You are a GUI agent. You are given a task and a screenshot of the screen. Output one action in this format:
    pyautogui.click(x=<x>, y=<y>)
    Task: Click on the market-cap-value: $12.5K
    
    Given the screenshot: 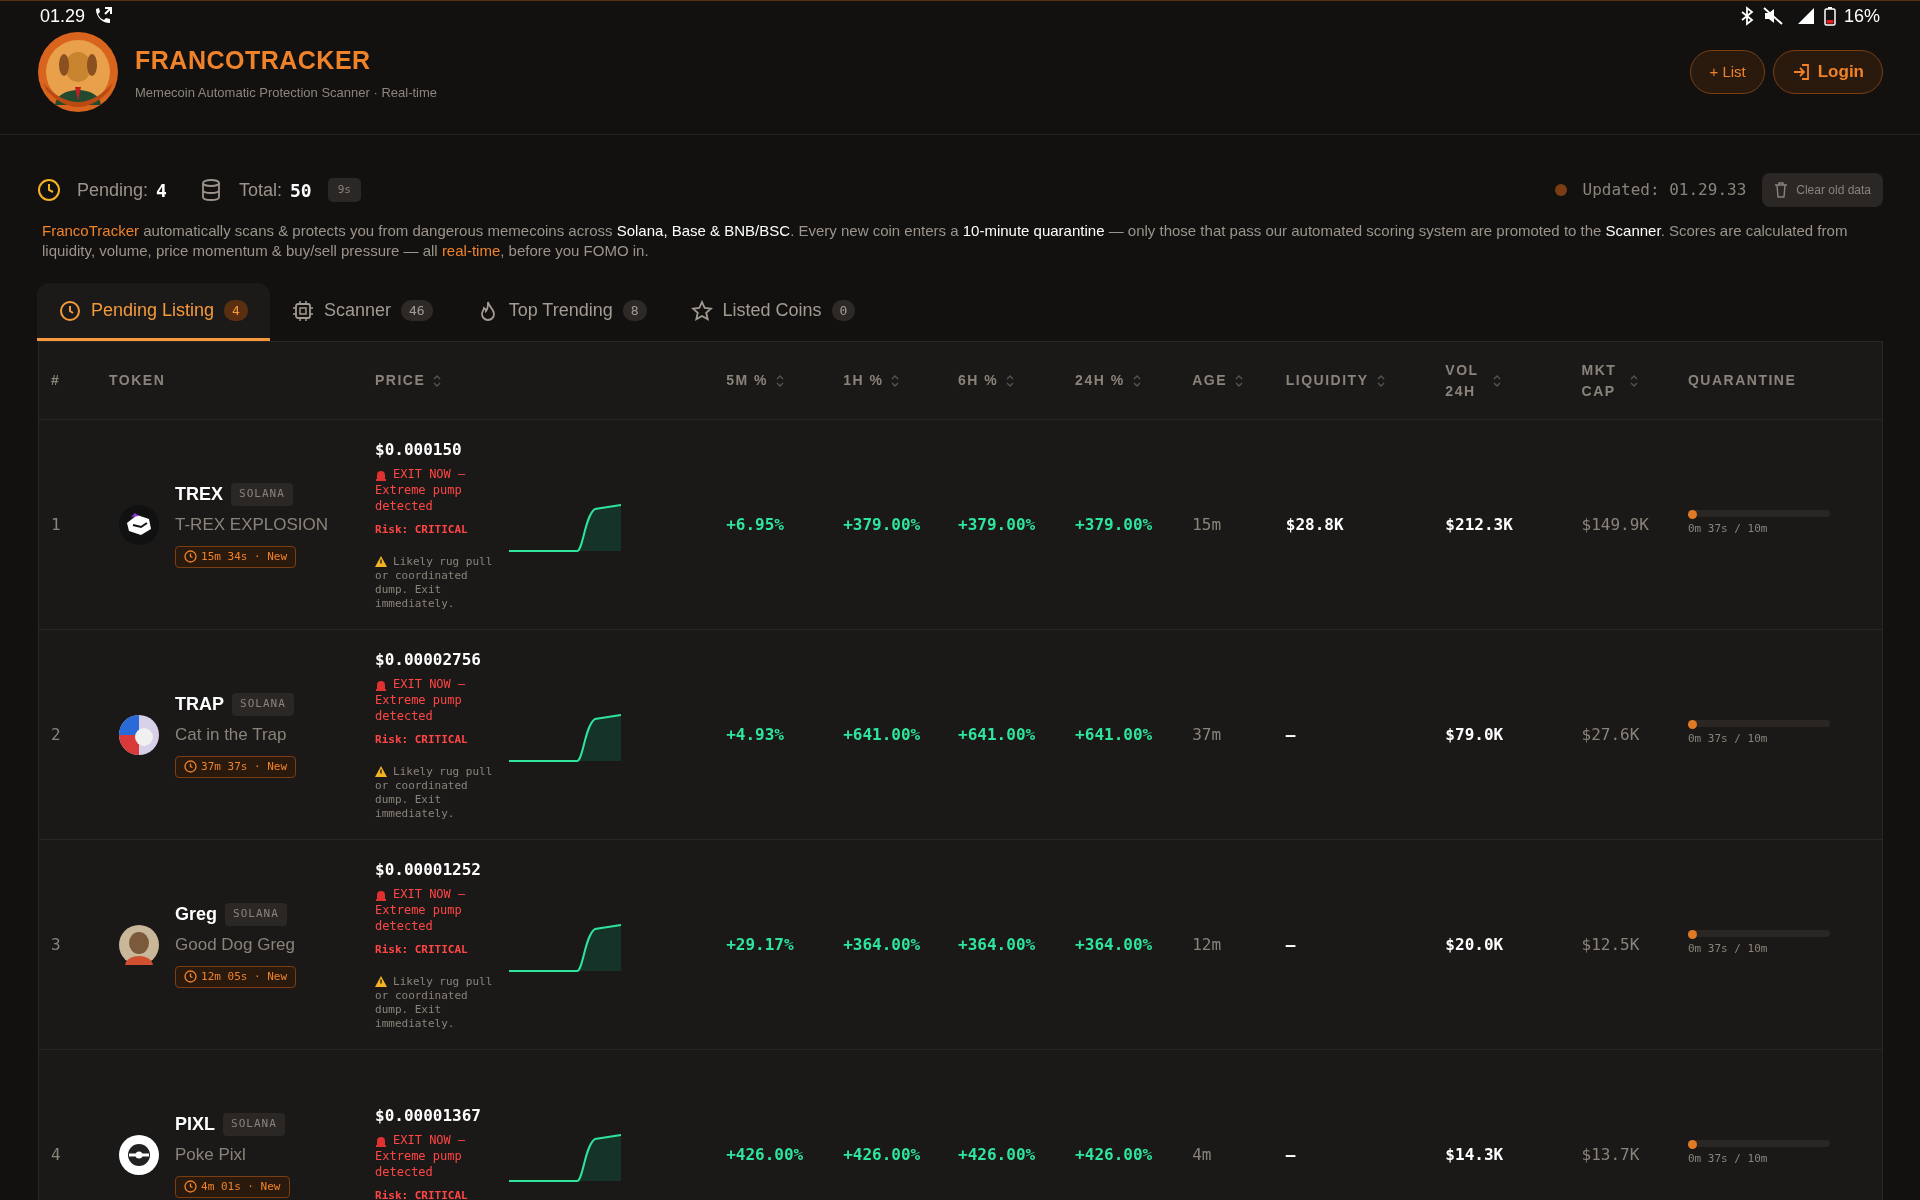 What is the action you would take?
    pyautogui.click(x=1610, y=944)
    